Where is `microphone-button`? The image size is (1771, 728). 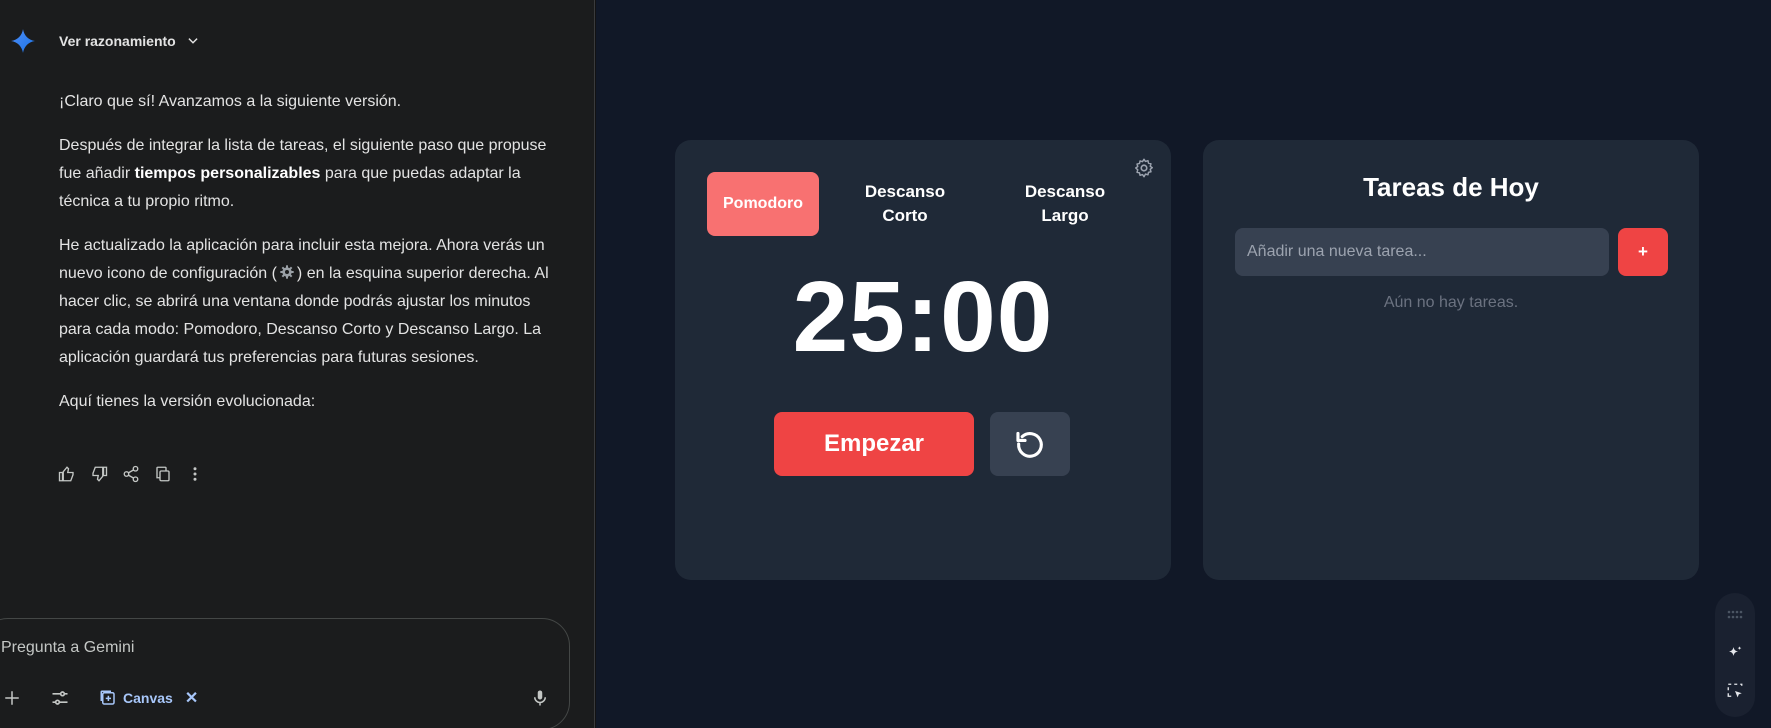
microphone-button is located at coordinates (540, 698).